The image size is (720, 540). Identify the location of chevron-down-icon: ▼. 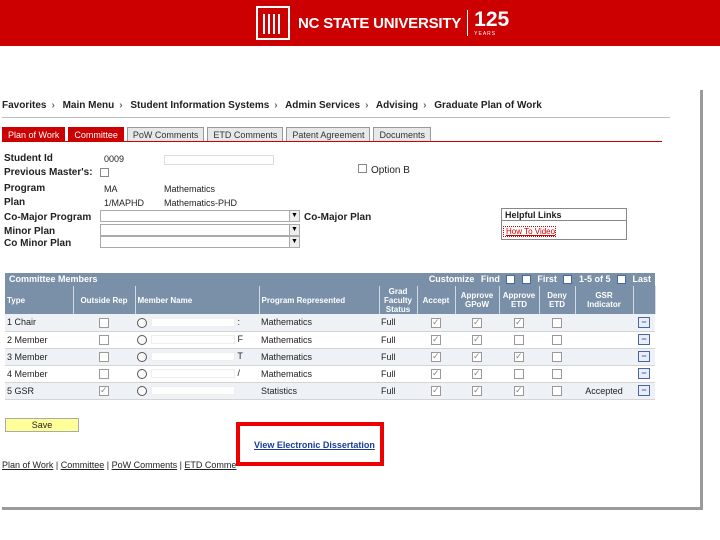
(294, 216).